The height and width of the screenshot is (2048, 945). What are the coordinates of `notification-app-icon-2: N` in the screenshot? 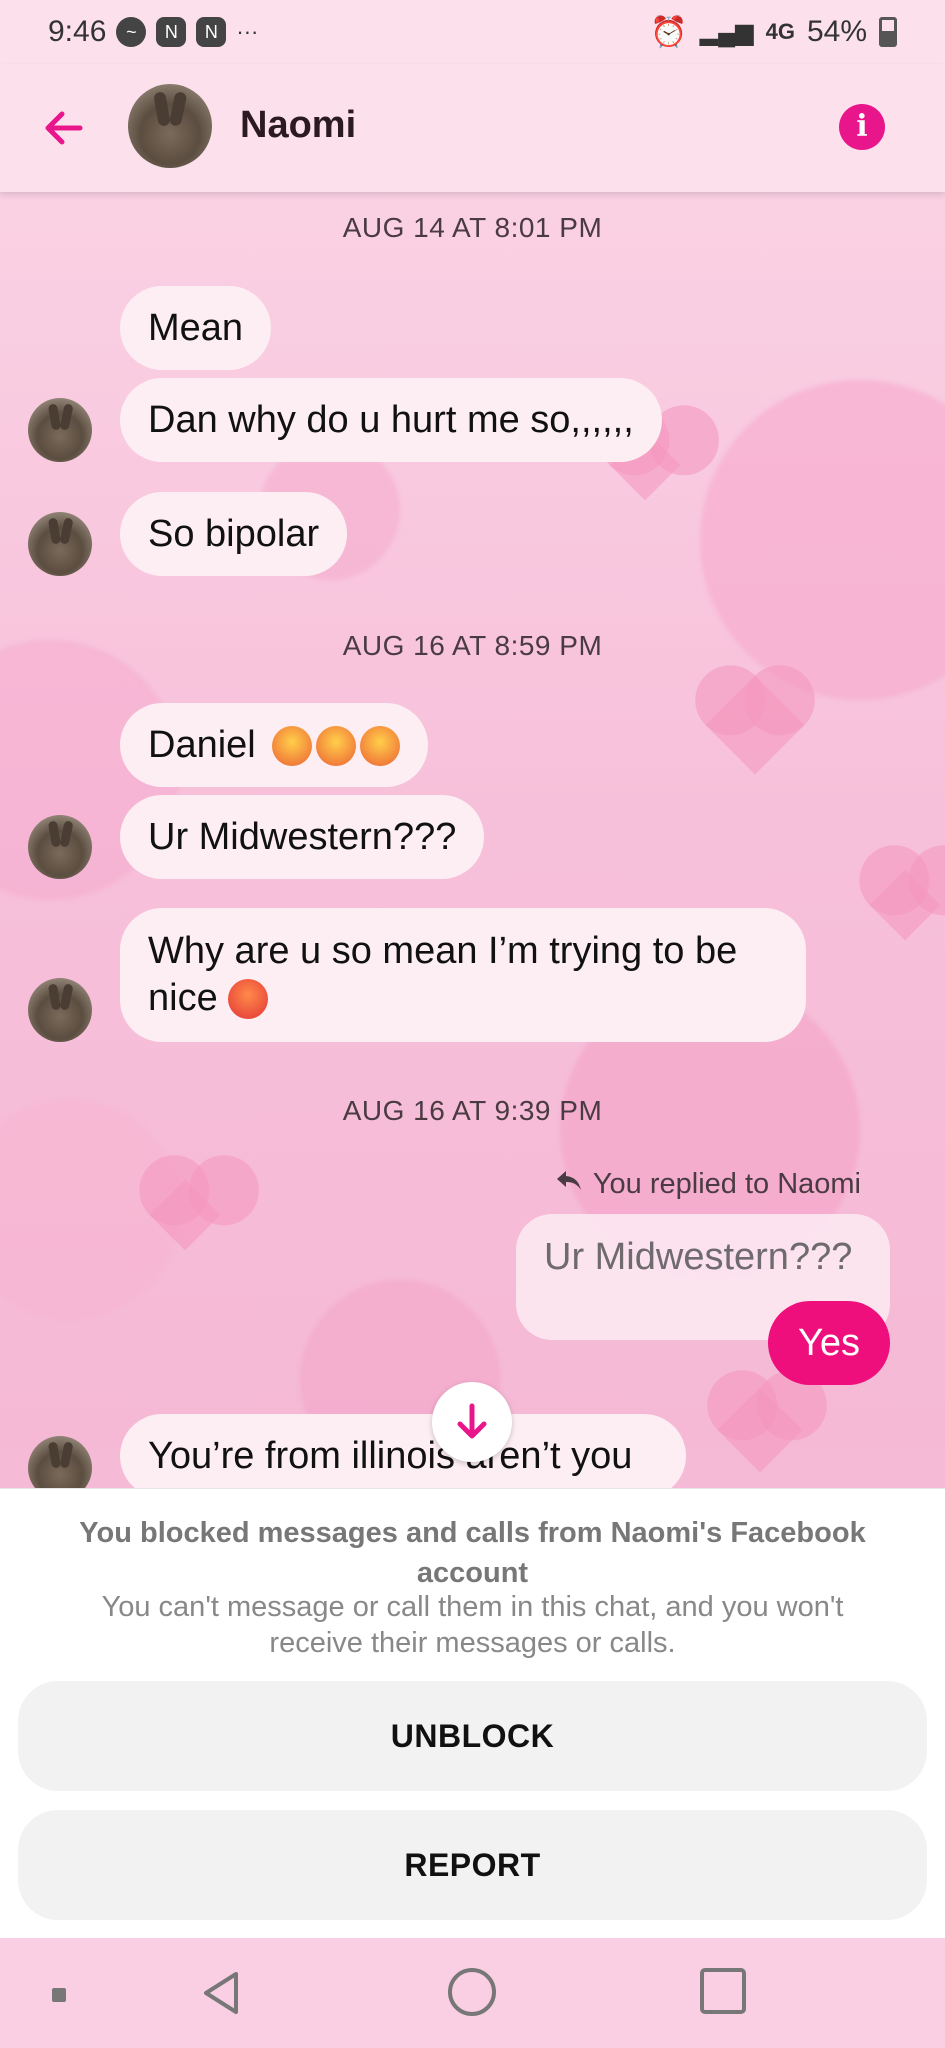 It's located at (211, 32).